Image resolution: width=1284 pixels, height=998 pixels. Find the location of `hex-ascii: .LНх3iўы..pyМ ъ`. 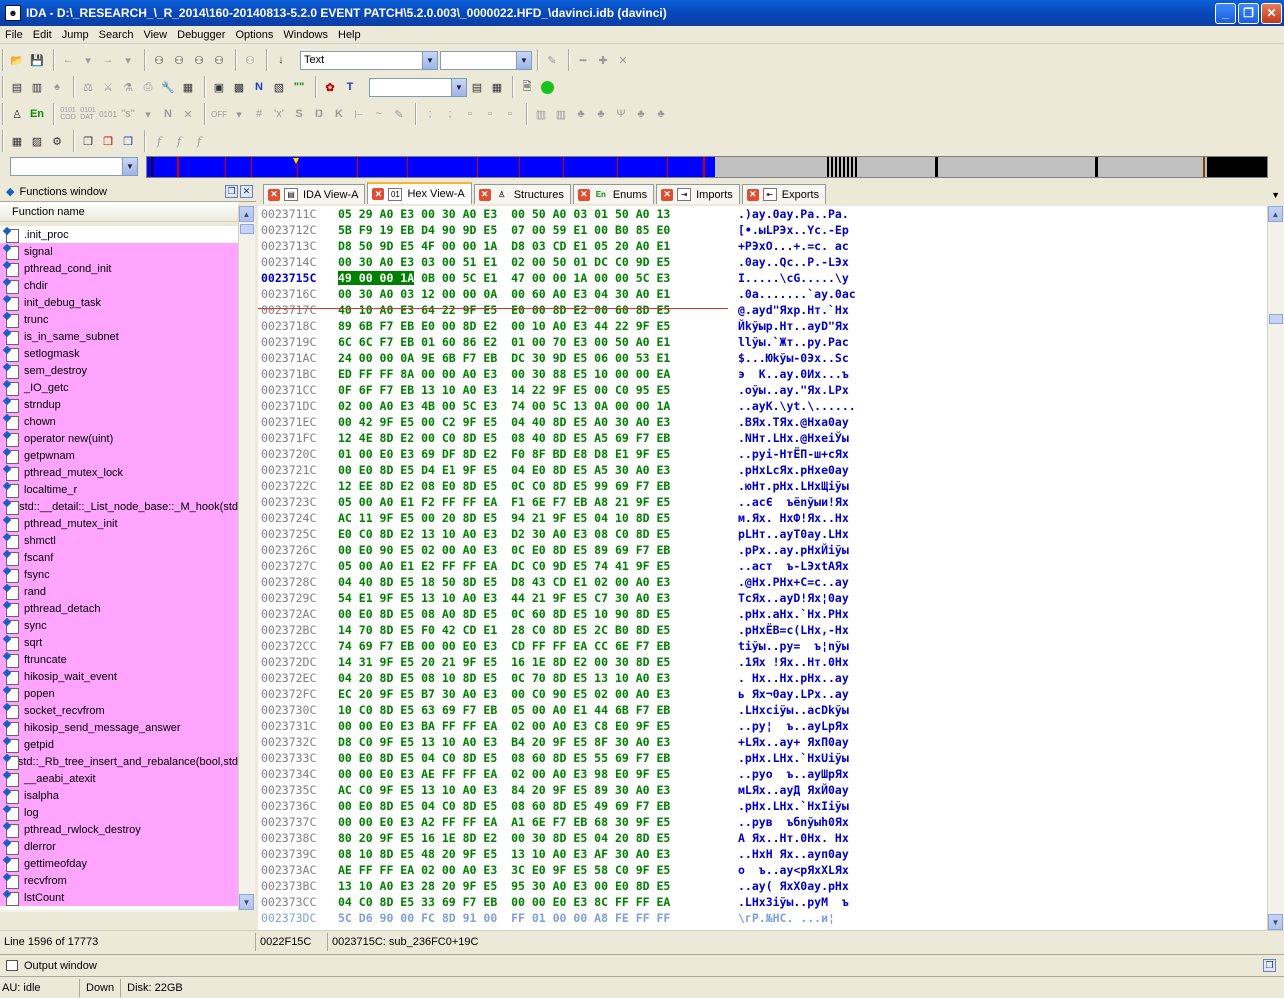

hex-ascii: .LНх3iўы..pyМ ъ is located at coordinates (793, 902).